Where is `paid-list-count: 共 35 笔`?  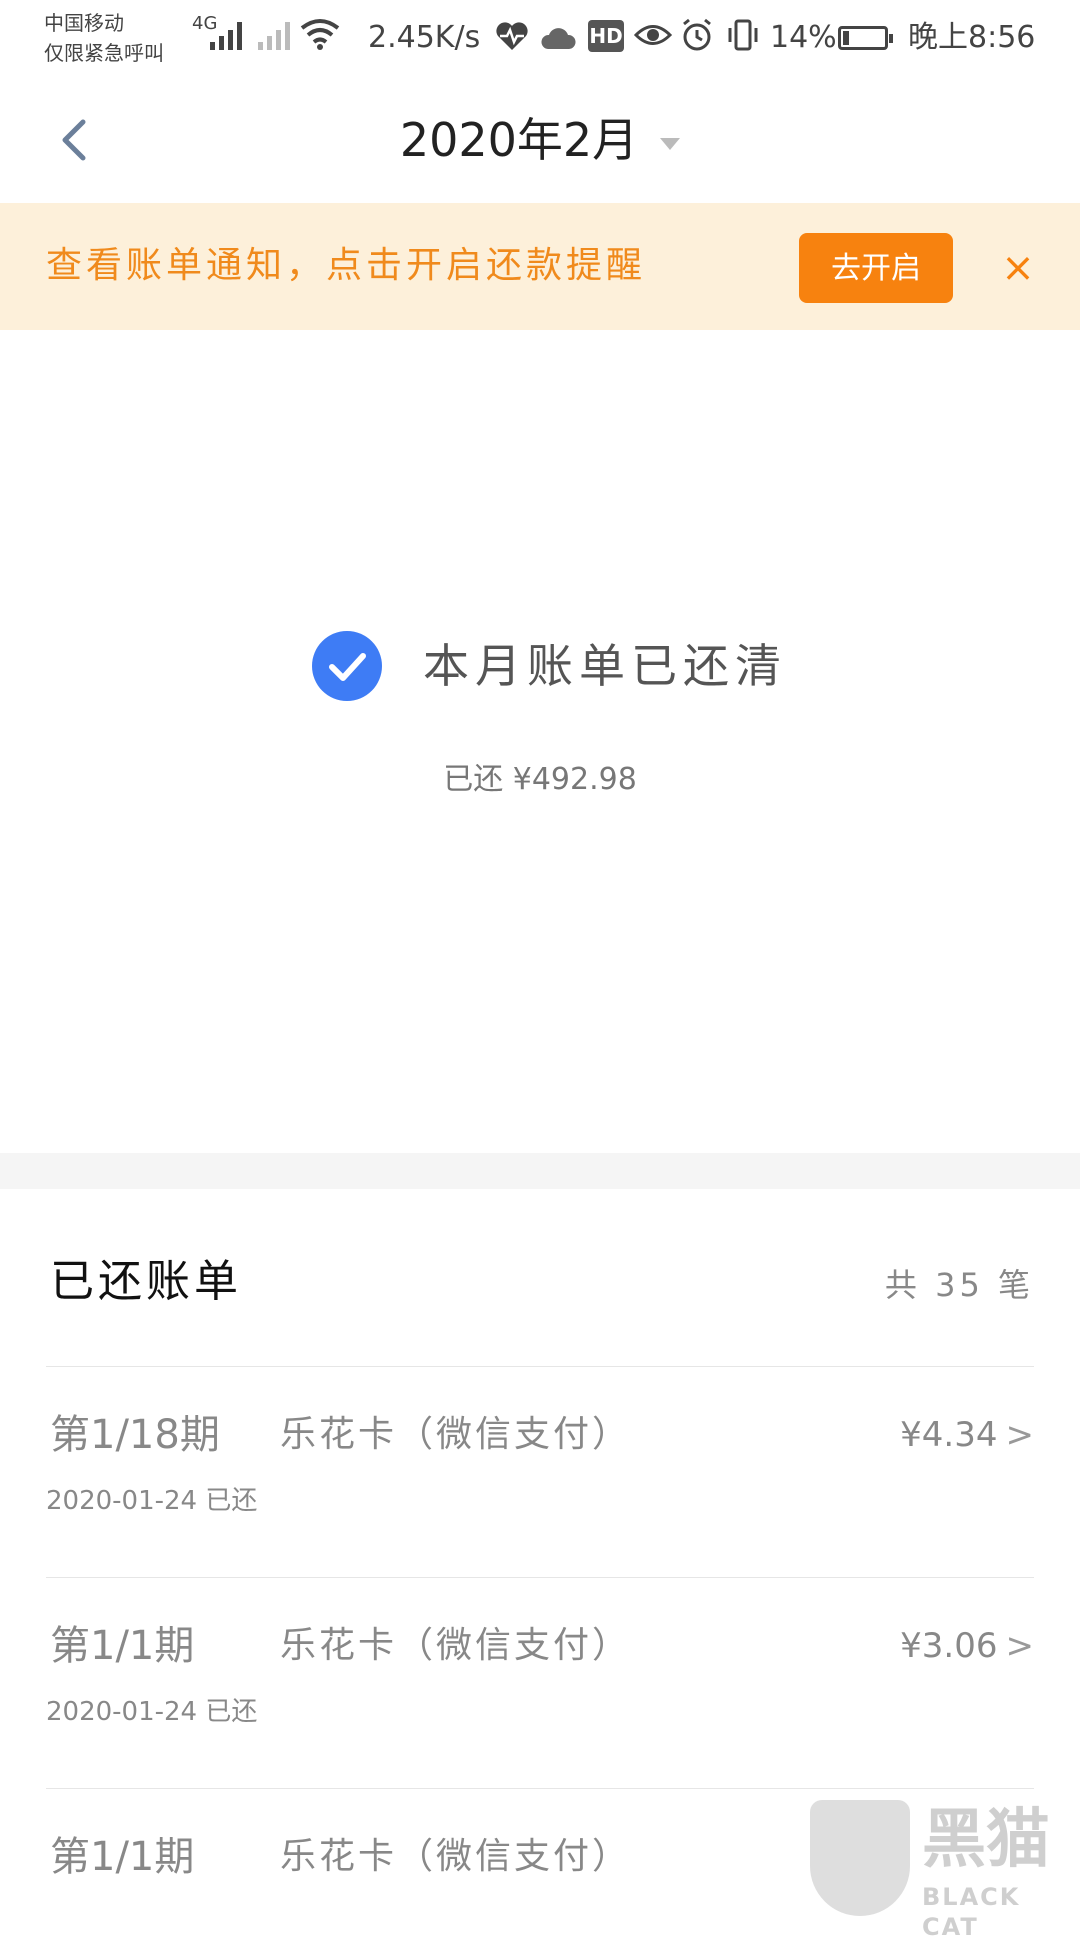 paid-list-count: 共 35 笔 is located at coordinates (959, 1285).